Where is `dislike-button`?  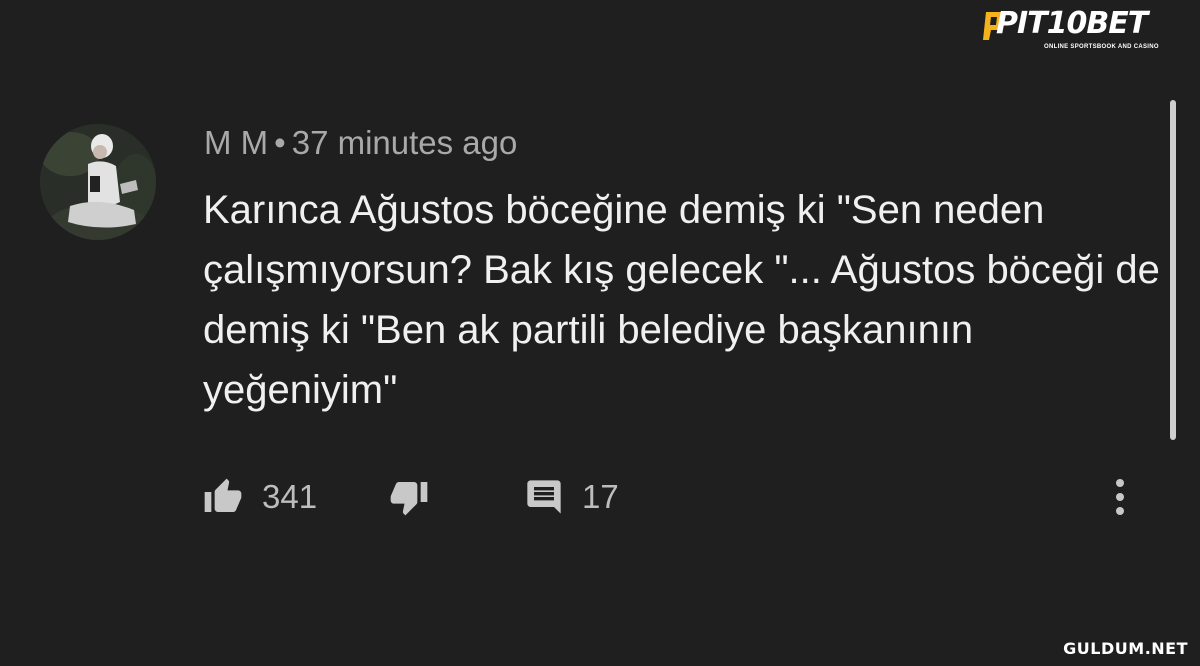 dislike-button is located at coordinates (409, 497).